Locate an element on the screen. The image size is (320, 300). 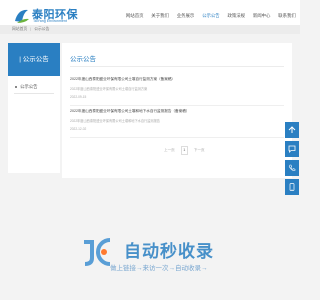
watermark-title: 自动秒收录 is located at coordinates (169, 251).